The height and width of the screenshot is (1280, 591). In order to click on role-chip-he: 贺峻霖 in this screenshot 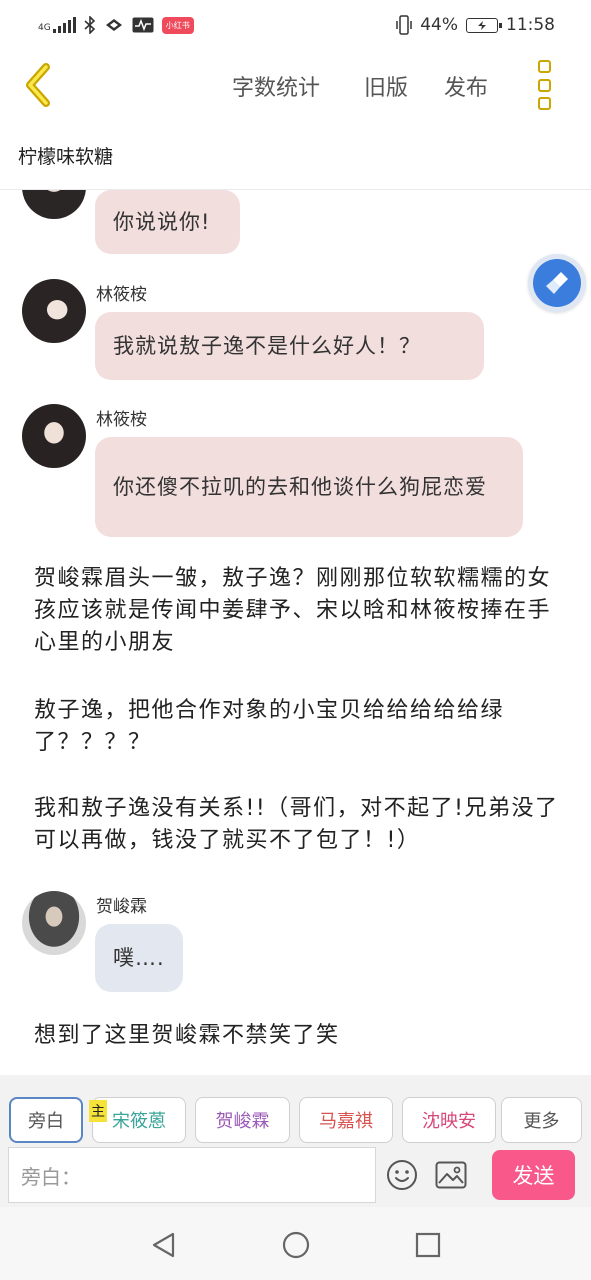, I will do `click(242, 1120)`.